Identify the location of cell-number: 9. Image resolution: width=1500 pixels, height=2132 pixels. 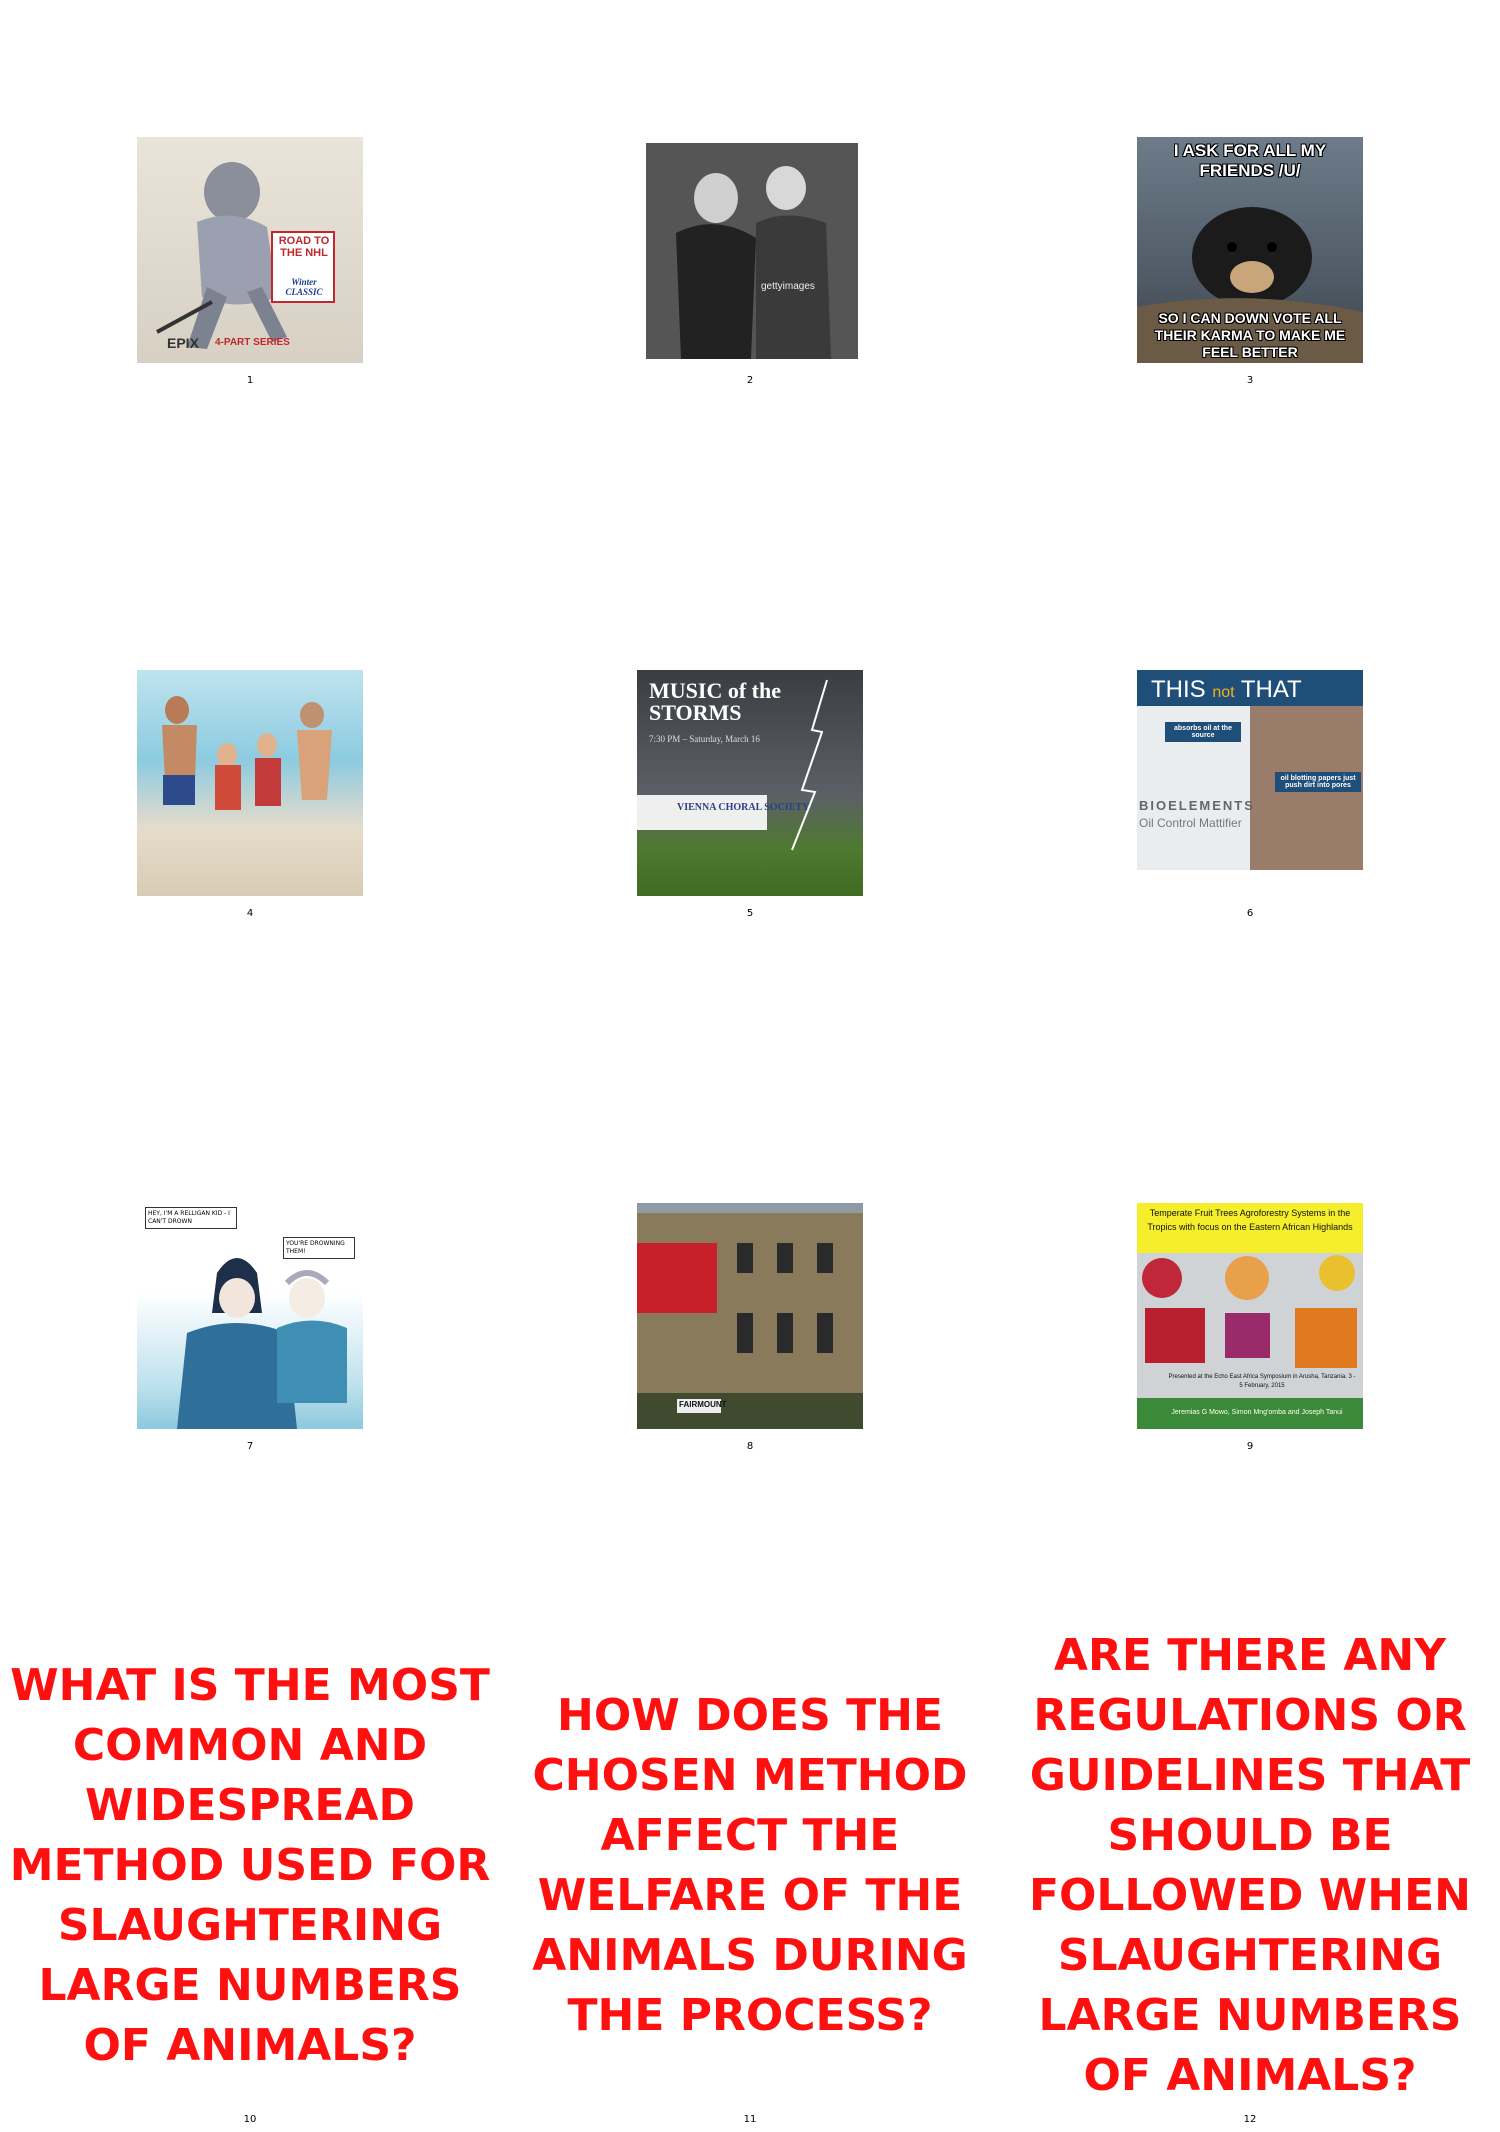
(1250, 1446).